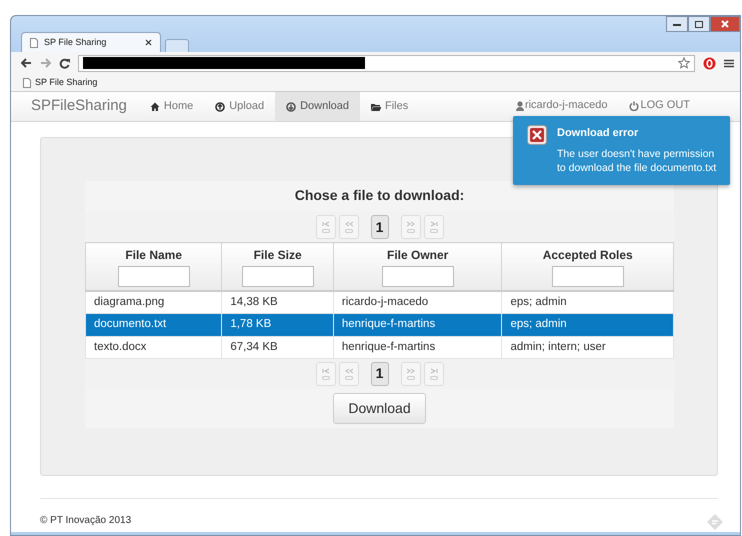 This screenshot has width=742, height=536. I want to click on error-icon, so click(537, 135).